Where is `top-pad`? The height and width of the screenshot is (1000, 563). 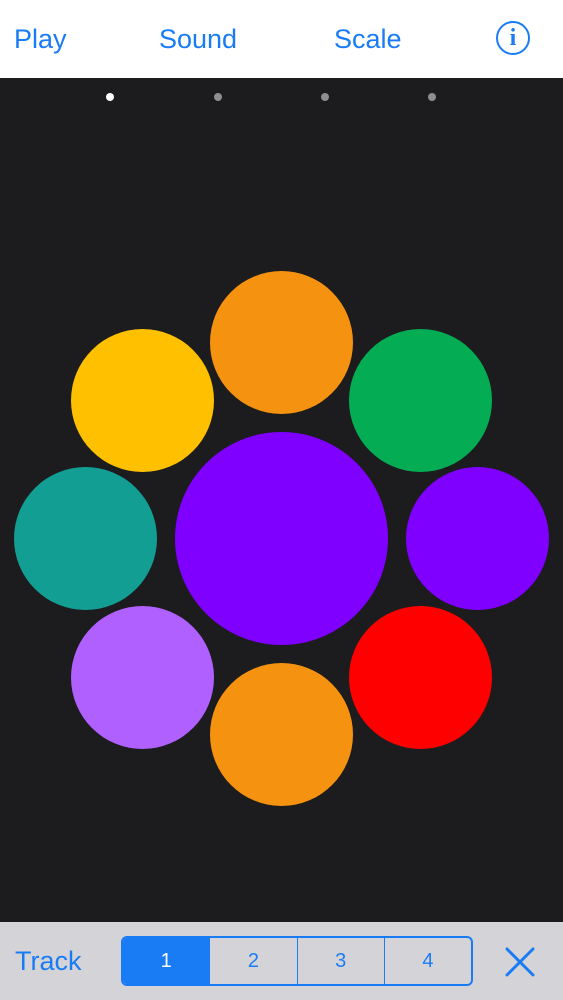 top-pad is located at coordinates (281, 342).